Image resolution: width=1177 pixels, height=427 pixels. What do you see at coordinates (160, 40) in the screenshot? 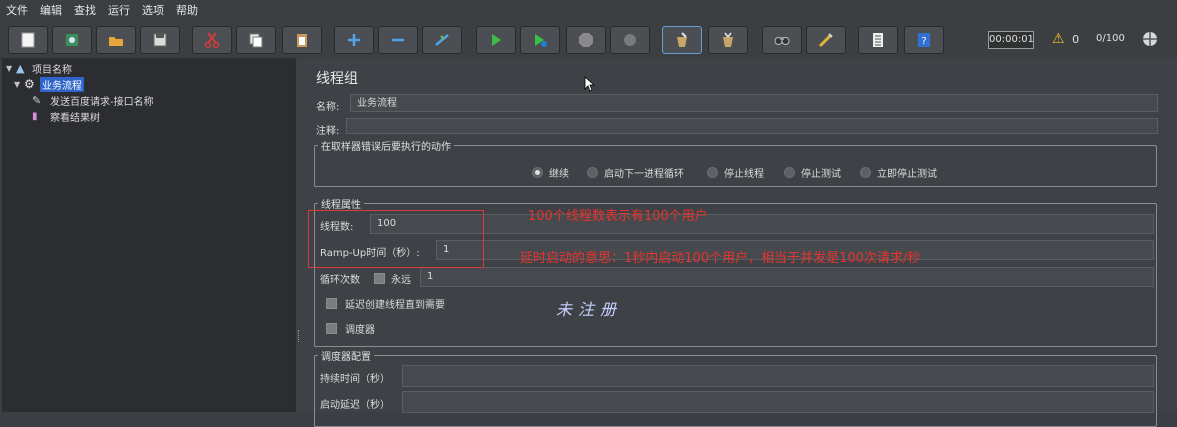
I see `save-button` at bounding box center [160, 40].